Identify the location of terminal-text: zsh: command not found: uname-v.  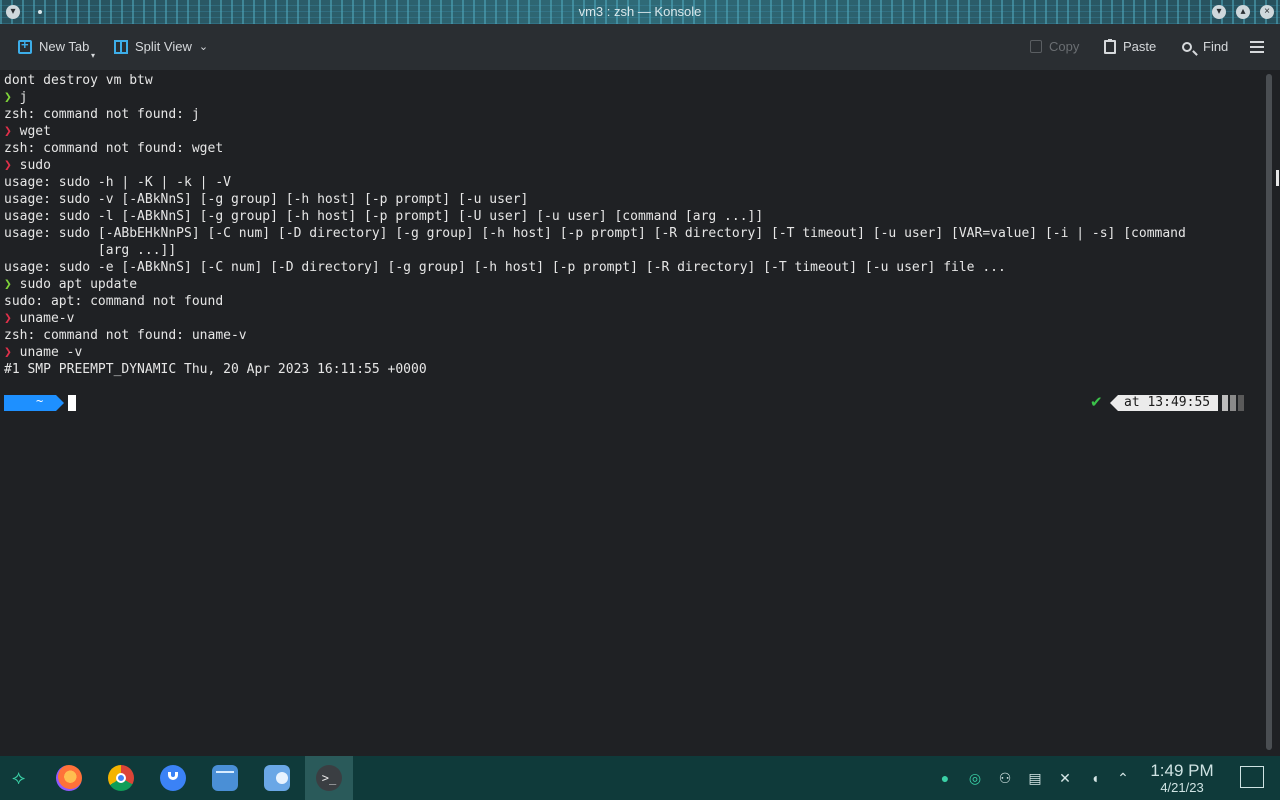
(125, 335).